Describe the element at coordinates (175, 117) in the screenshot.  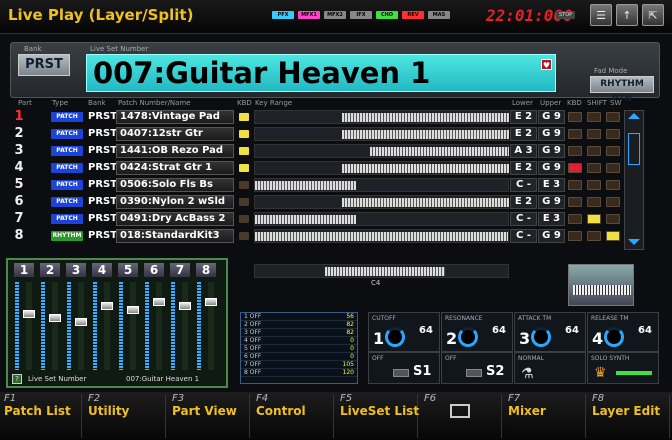
I see `part-patch-name: 1478:Vintage Pad` at that location.